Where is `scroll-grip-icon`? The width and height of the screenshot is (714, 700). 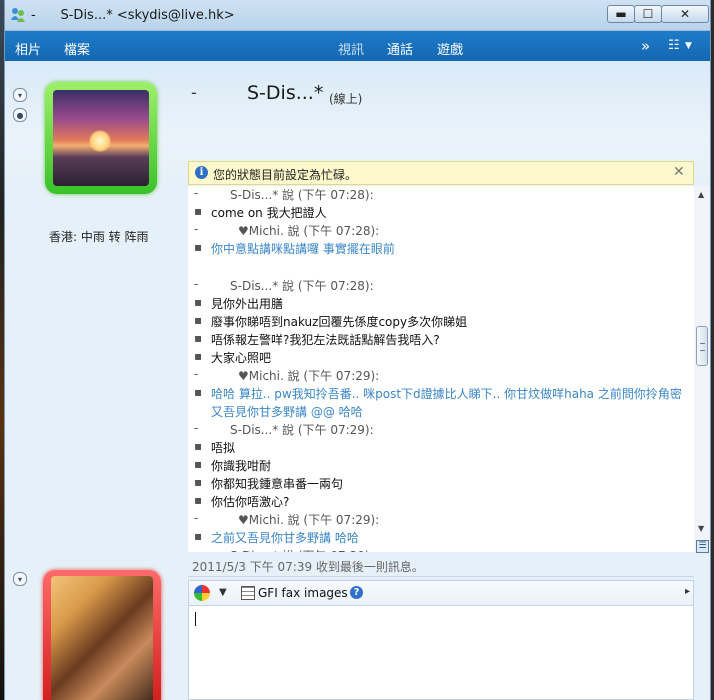
scroll-grip-icon is located at coordinates (702, 347).